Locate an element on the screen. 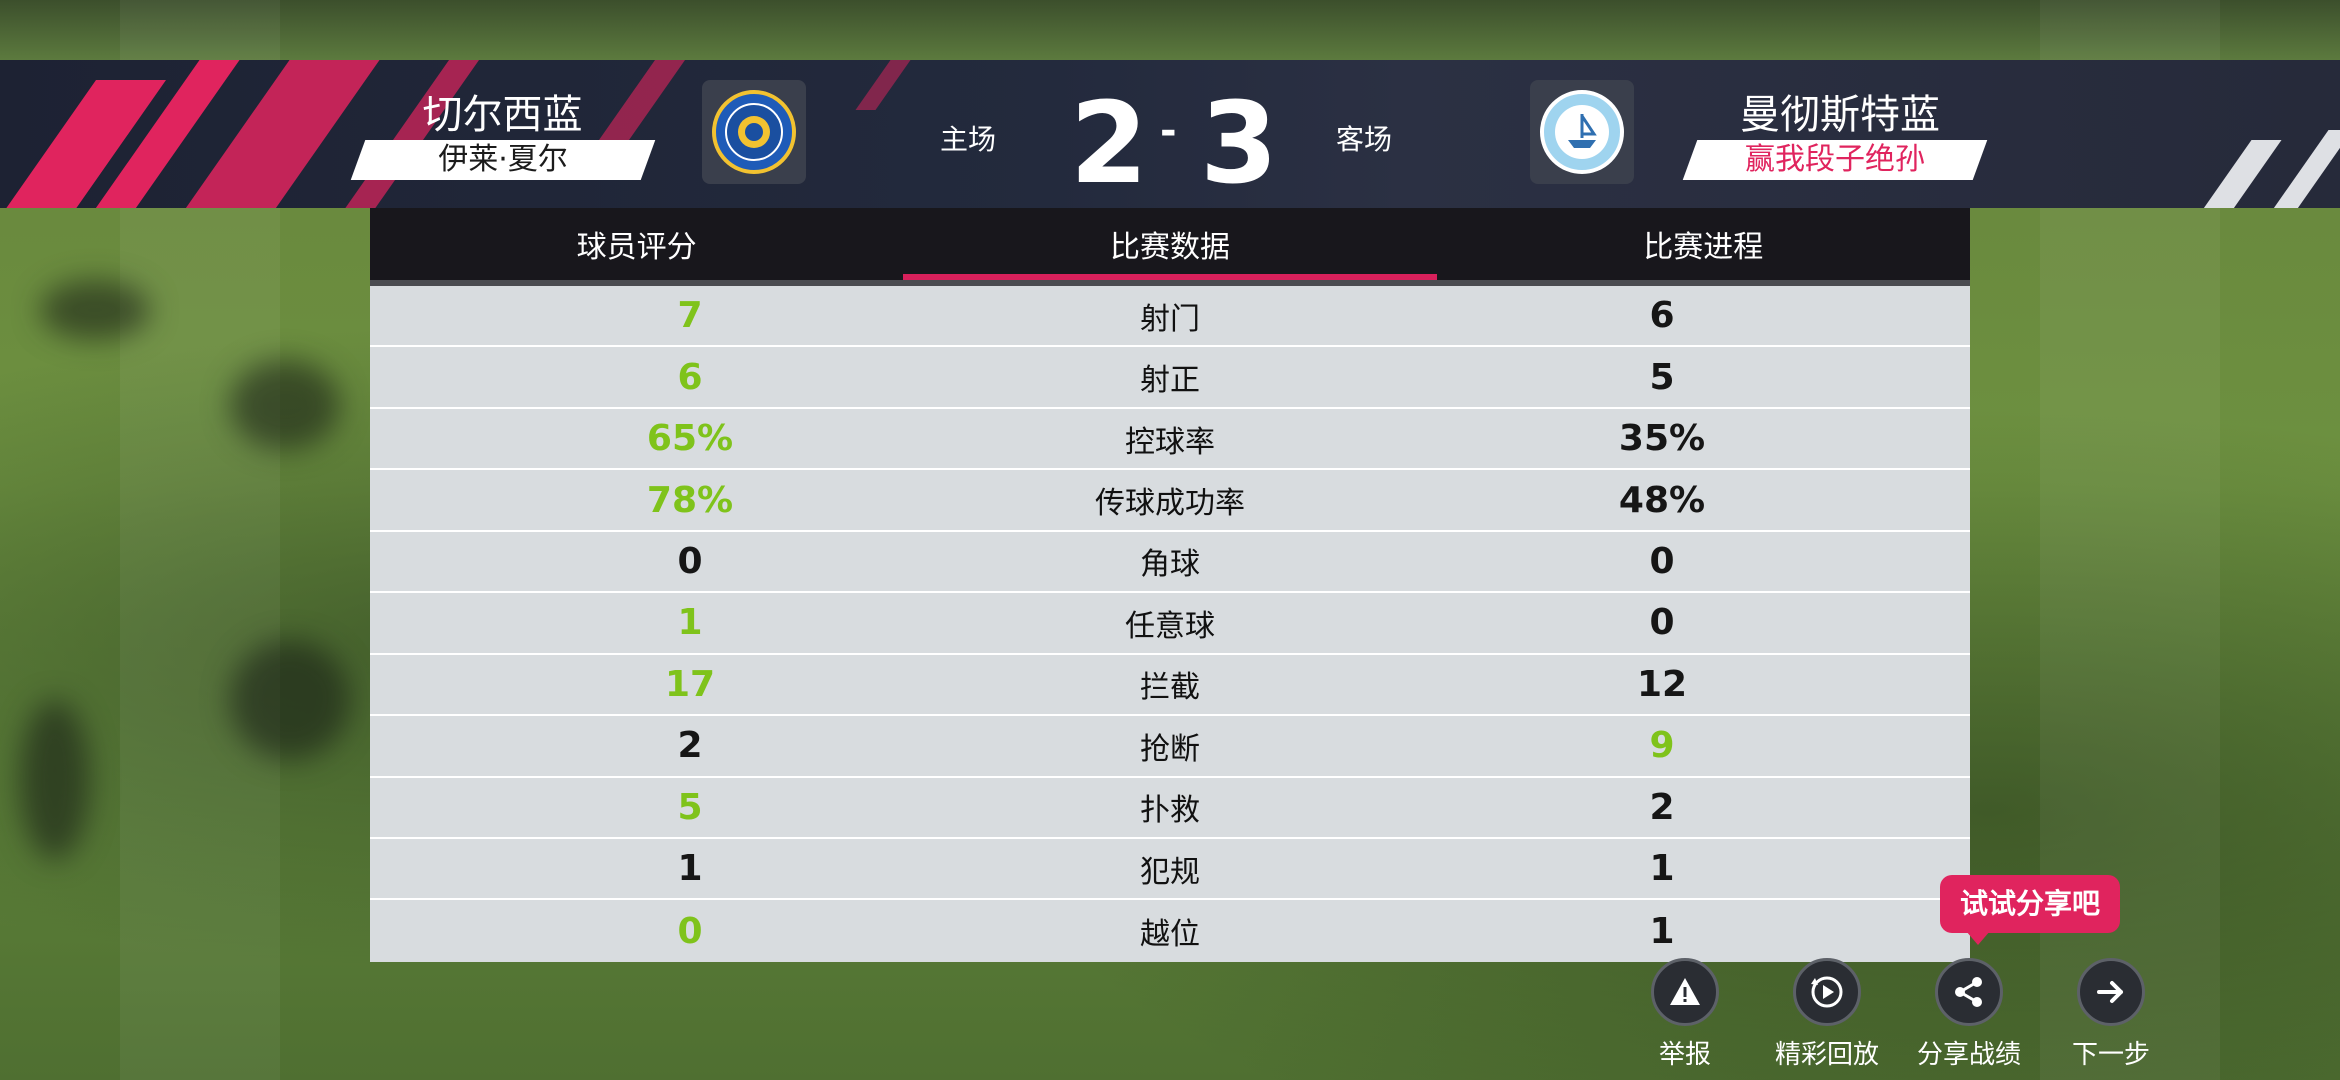  away-stat-value: 35% is located at coordinates (1662, 439).